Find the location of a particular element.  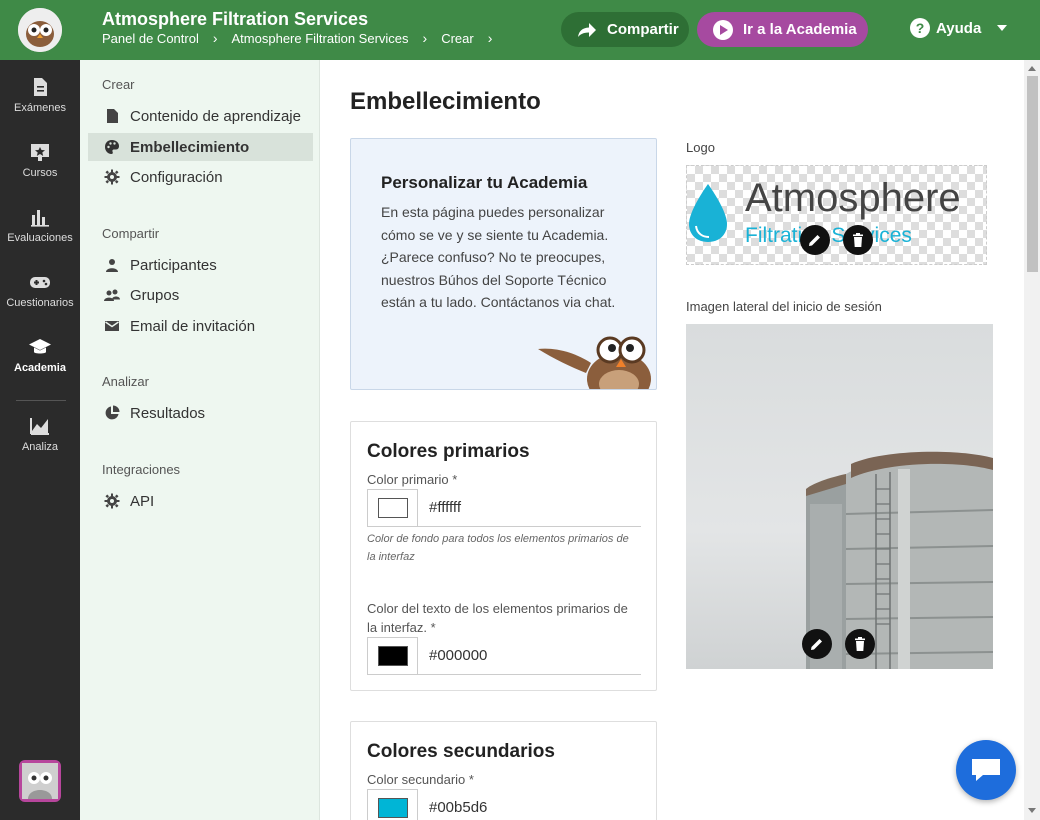

rail-item-label: Evaluaciones is located at coordinates (40, 238).